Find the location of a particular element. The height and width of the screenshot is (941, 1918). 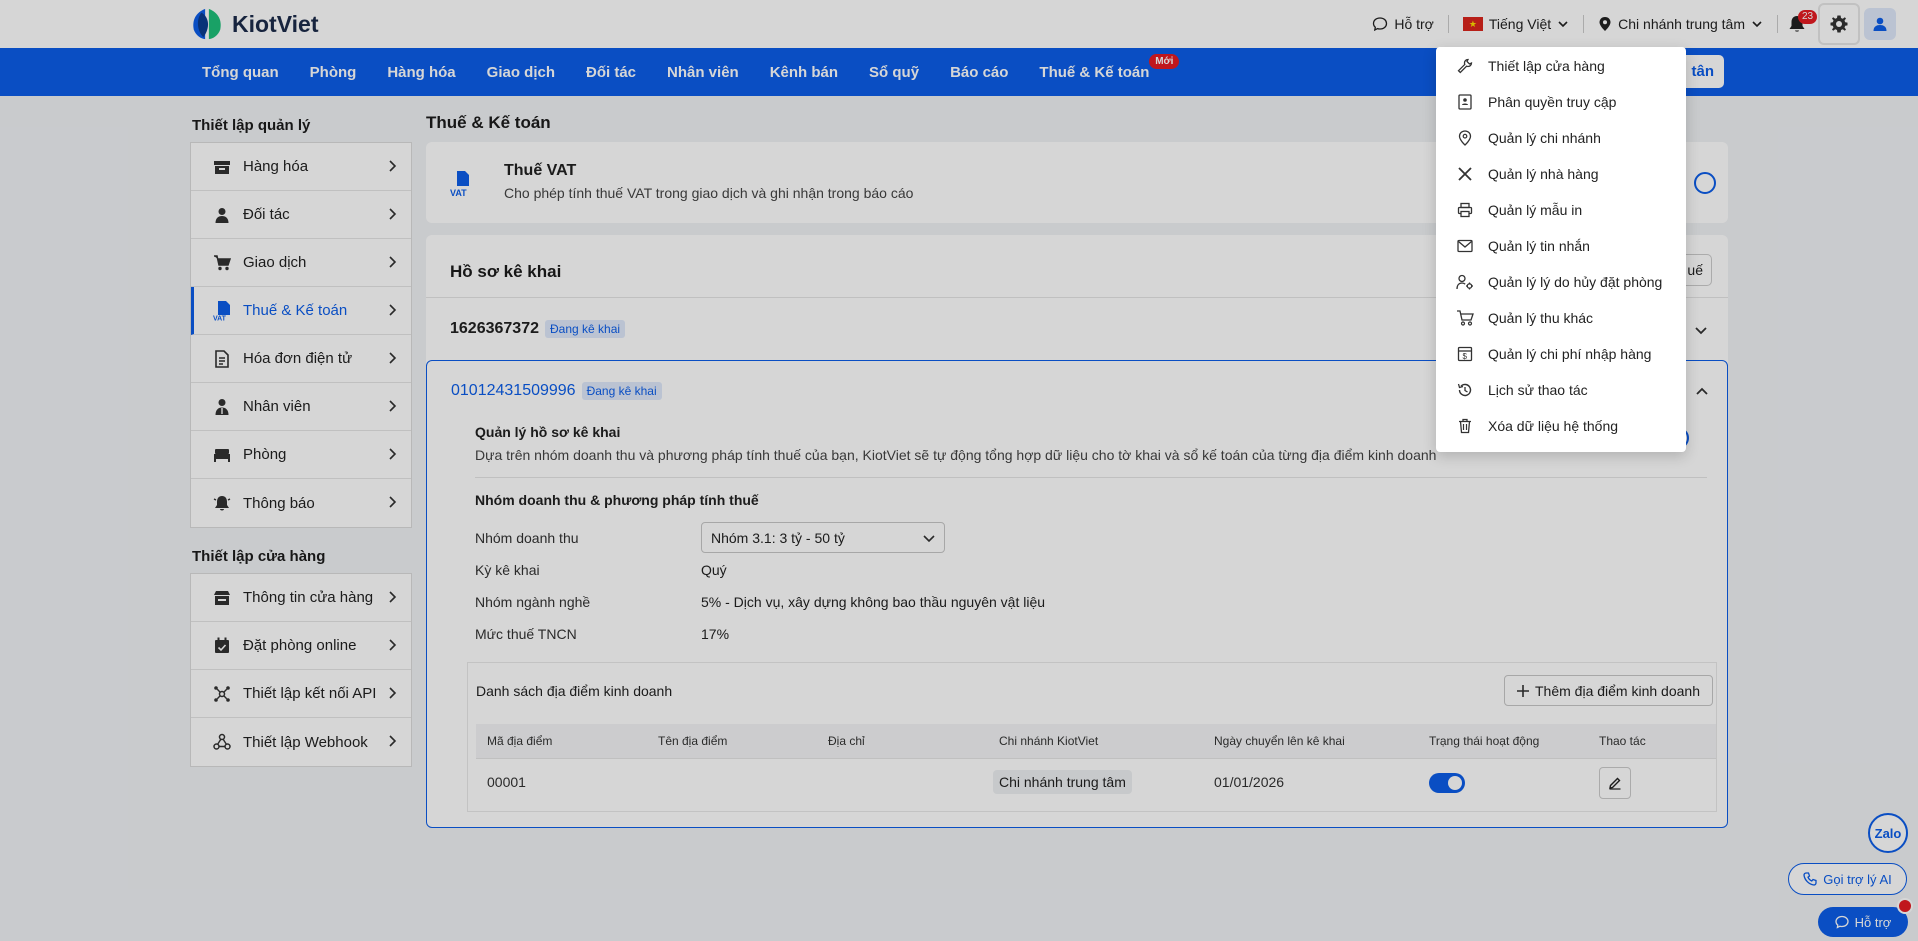

notification-button: 23 is located at coordinates (1799, 24).